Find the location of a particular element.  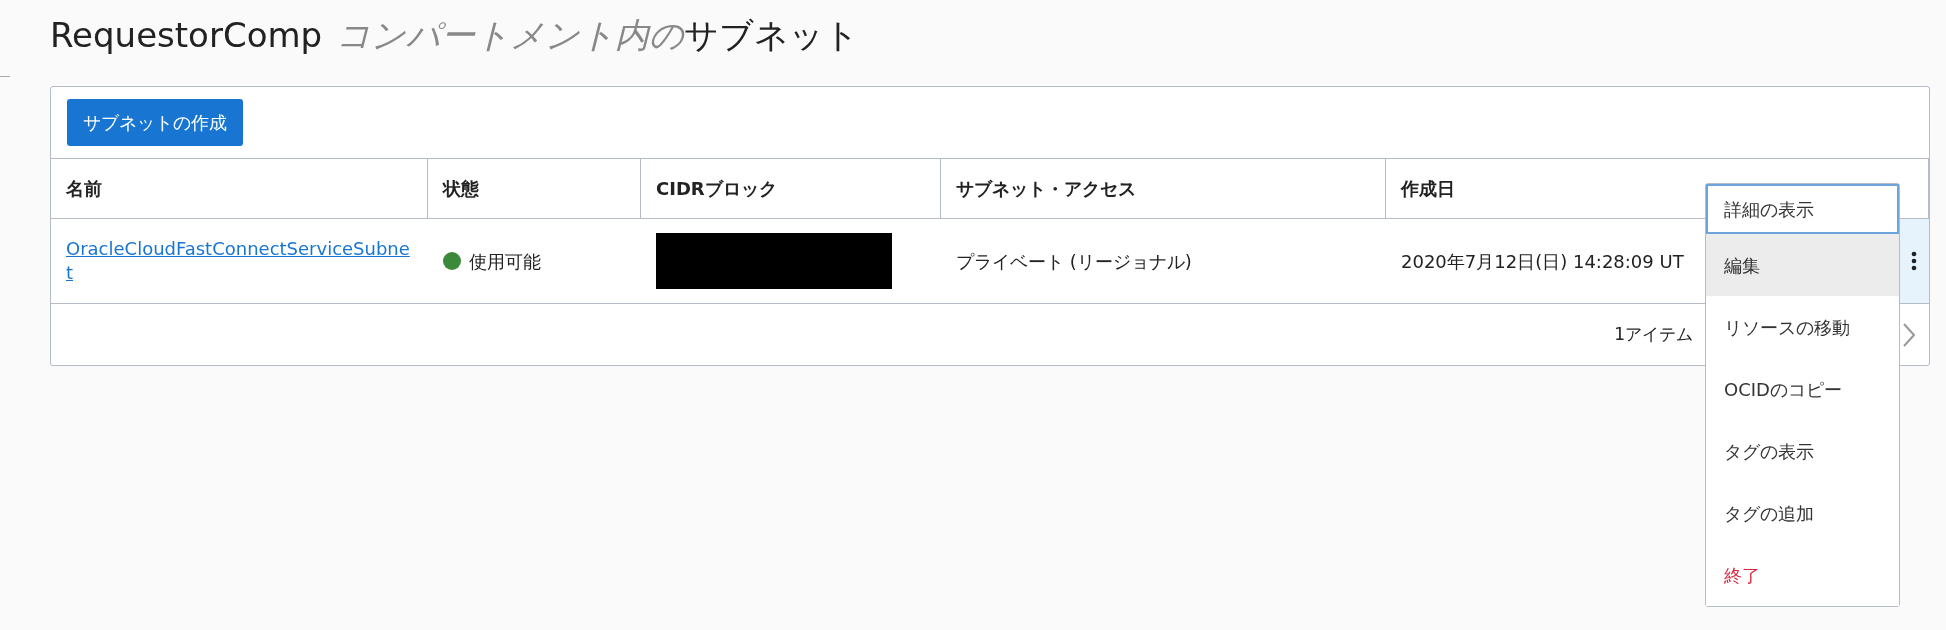

column-header: CIDRブロック is located at coordinates (791, 188).